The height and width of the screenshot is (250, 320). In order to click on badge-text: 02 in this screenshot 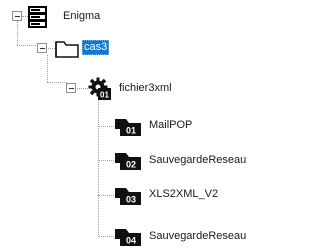, I will do `click(131, 165)`.